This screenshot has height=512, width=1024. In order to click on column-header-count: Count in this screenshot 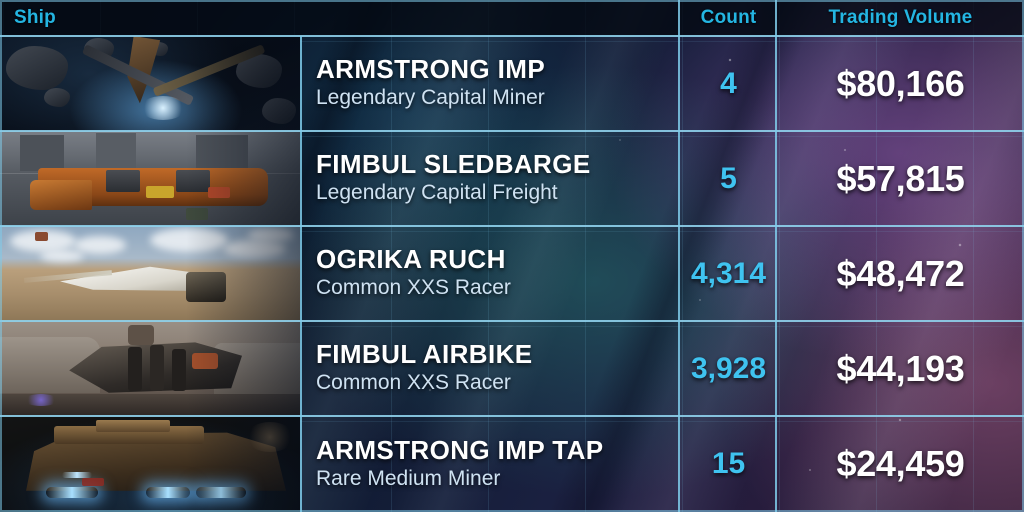, I will do `click(728, 17)`.